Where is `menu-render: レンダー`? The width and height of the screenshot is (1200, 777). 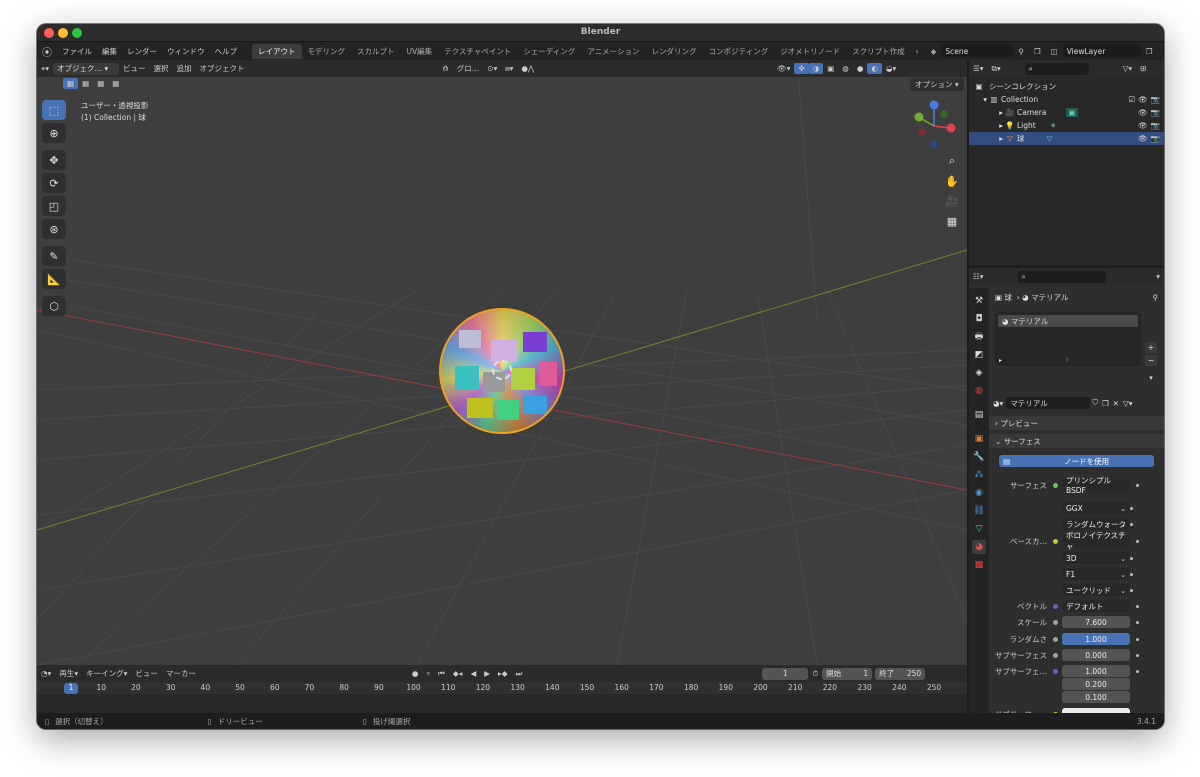
menu-render: レンダー is located at coordinates (142, 51).